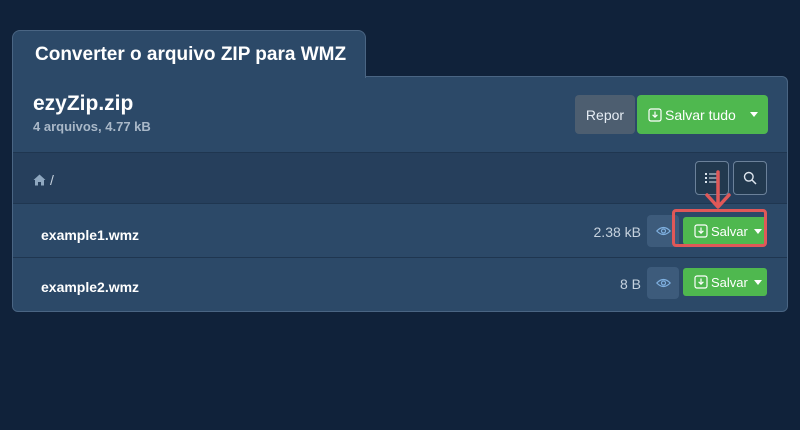 The width and height of the screenshot is (800, 430). I want to click on reset-button: Repor, so click(605, 114).